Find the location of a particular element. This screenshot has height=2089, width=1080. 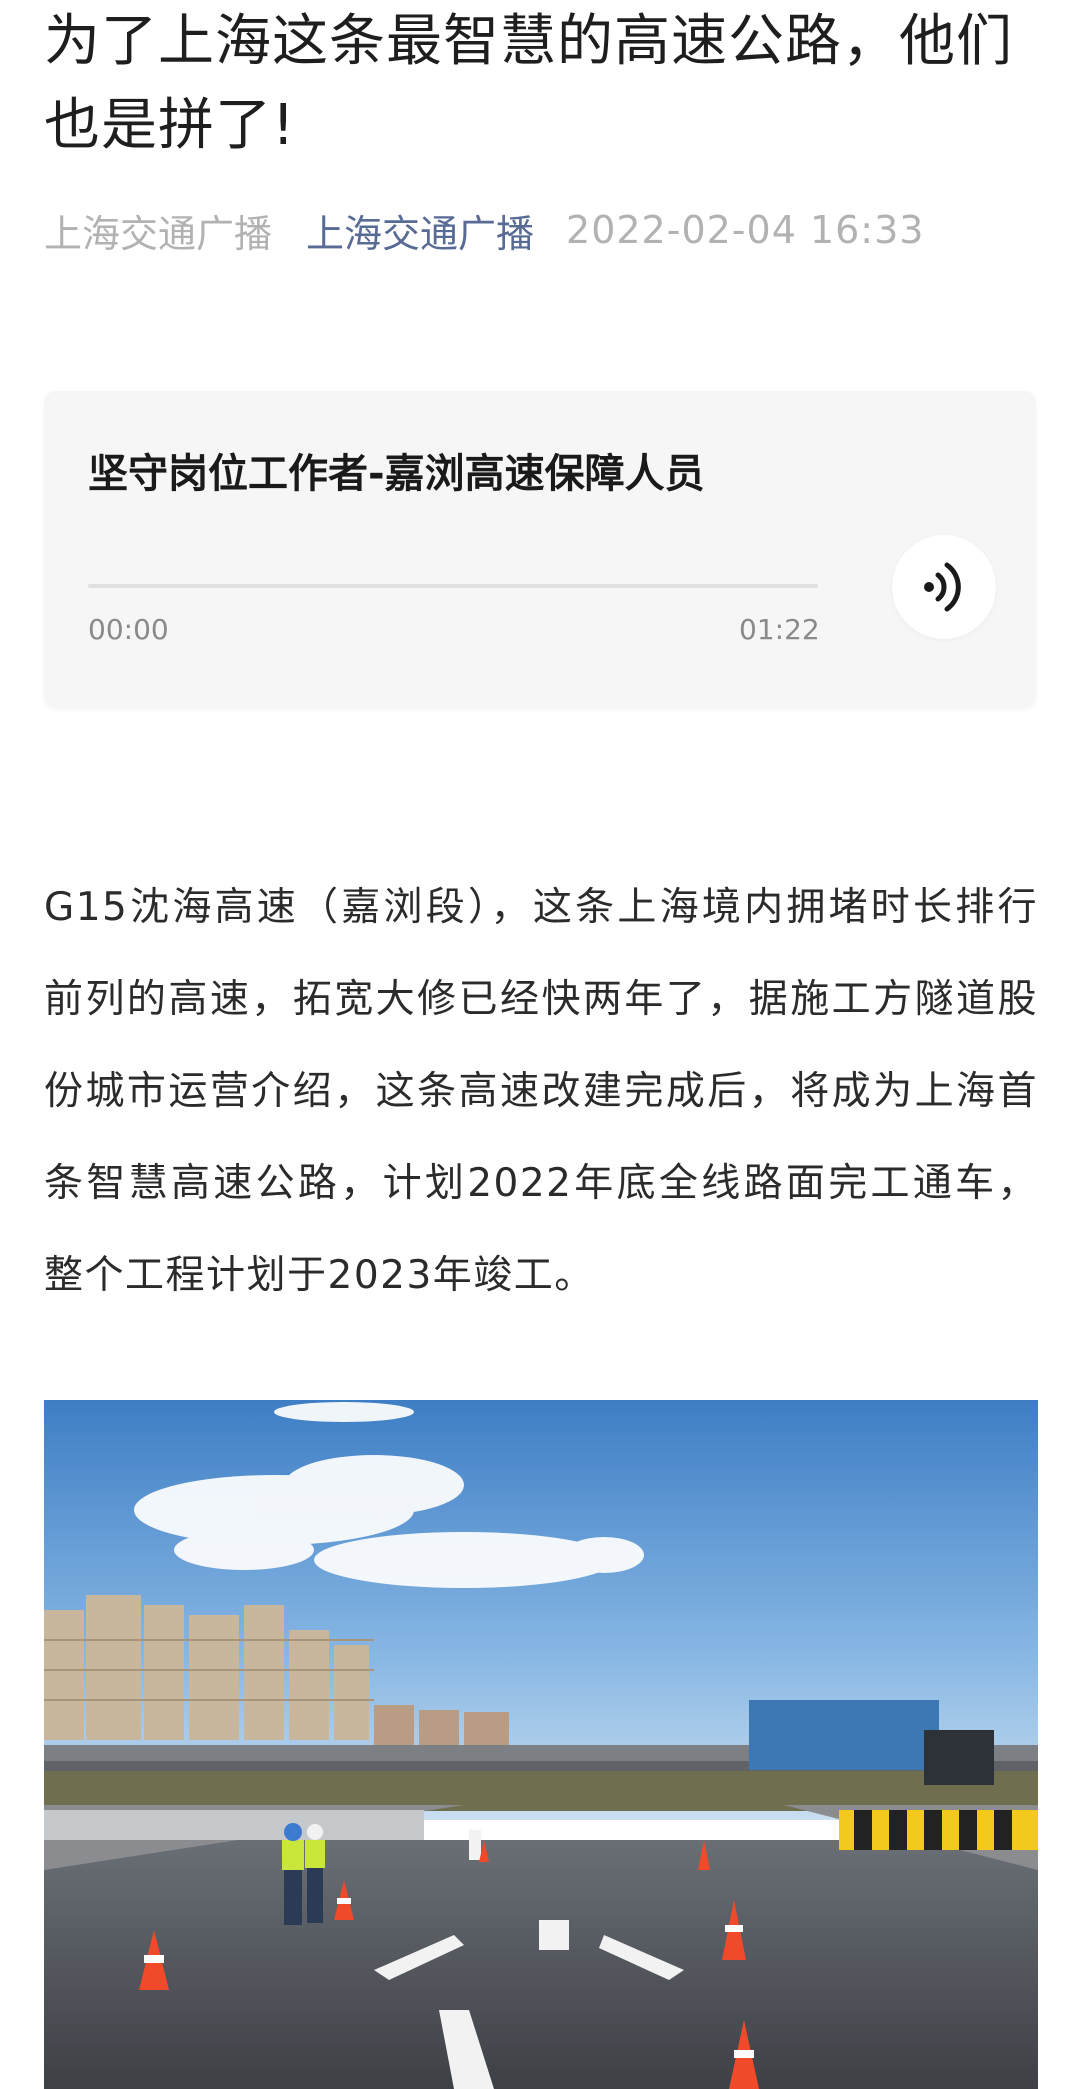

audio-play-icon is located at coordinates (942, 587).